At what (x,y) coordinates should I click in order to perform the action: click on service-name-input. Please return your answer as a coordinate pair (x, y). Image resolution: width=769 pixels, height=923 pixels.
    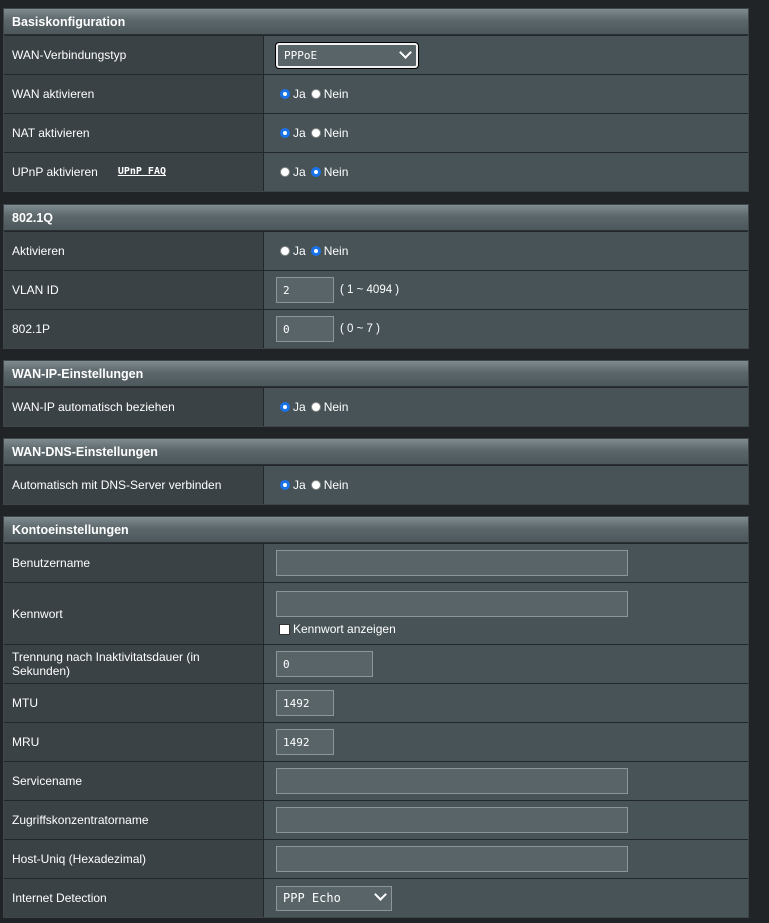
    Looking at the image, I should click on (452, 781).